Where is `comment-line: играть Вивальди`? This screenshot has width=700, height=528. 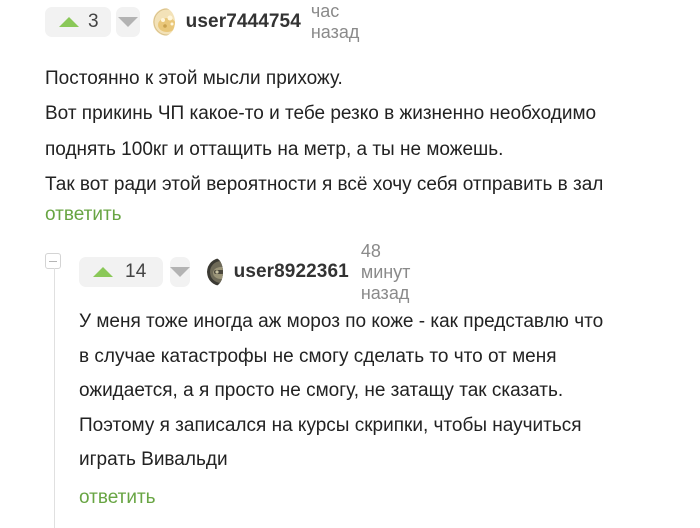 comment-line: играть Вивальди is located at coordinates (153, 459).